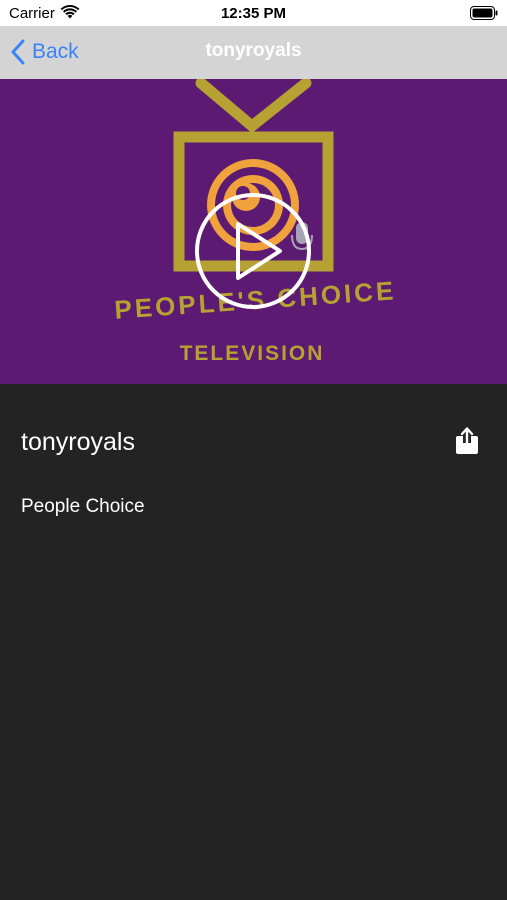 The height and width of the screenshot is (900, 507). I want to click on share-icon, so click(467, 441).